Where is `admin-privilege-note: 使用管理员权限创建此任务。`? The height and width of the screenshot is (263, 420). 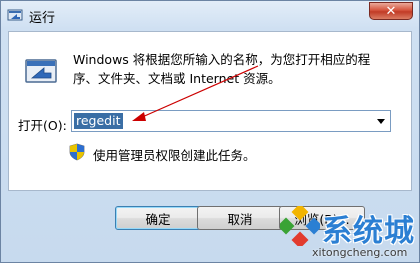 admin-privilege-note: 使用管理员权限创建此任务。 is located at coordinates (174, 155).